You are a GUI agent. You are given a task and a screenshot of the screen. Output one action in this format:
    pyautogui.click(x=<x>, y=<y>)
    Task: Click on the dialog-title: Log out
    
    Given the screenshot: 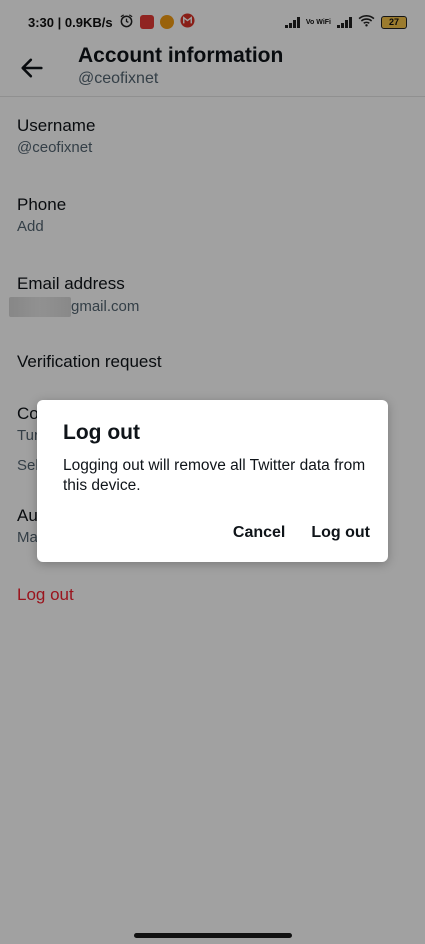 What is the action you would take?
    pyautogui.click(x=101, y=432)
    